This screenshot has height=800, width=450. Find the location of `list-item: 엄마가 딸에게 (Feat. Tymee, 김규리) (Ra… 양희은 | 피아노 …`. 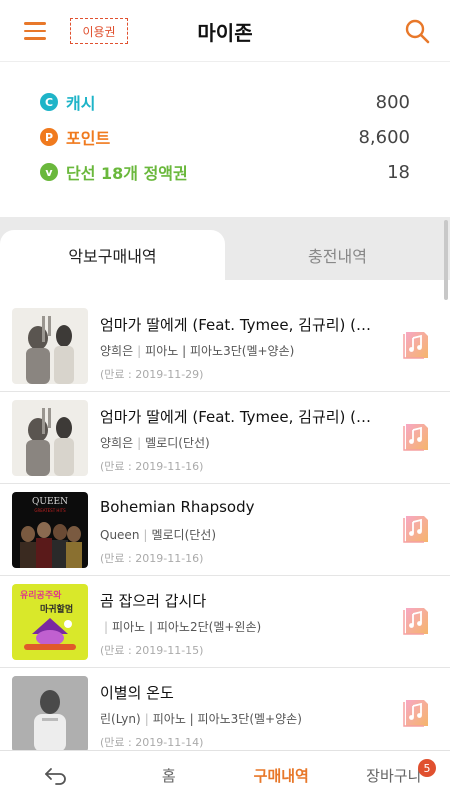

list-item: 엄마가 딸에게 (Feat. Tymee, 김규리) (Ra… 양희은 | 피아노 … is located at coordinates (225, 346).